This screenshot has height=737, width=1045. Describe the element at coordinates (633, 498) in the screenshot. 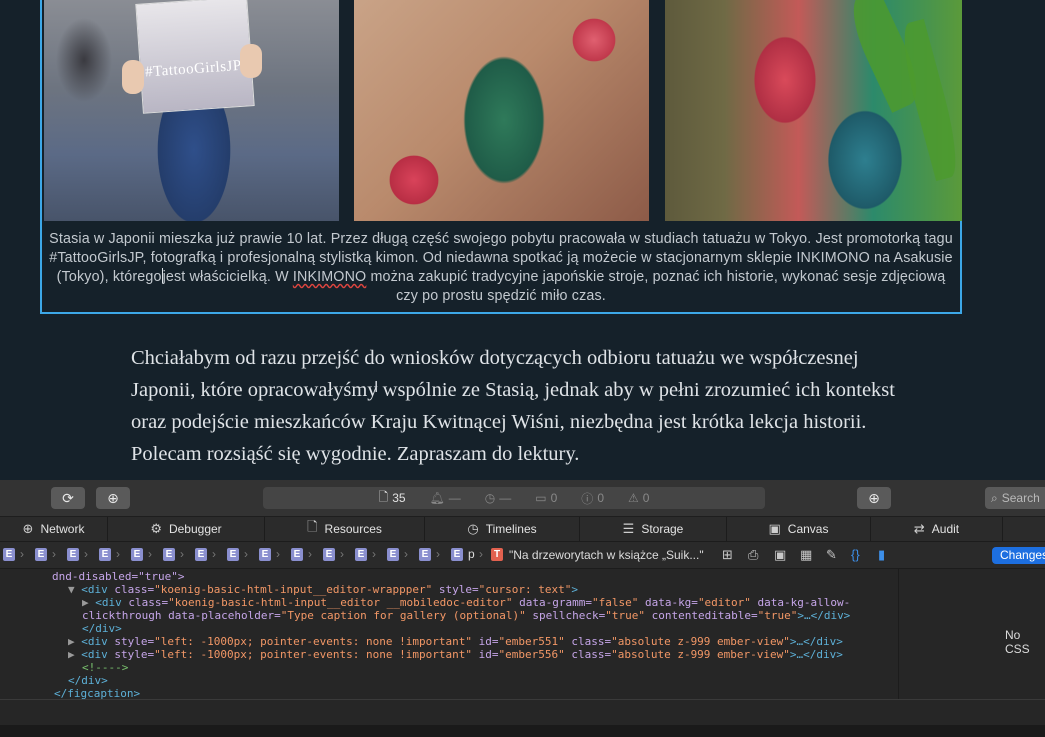

I see `warning-icon: ⚠` at that location.